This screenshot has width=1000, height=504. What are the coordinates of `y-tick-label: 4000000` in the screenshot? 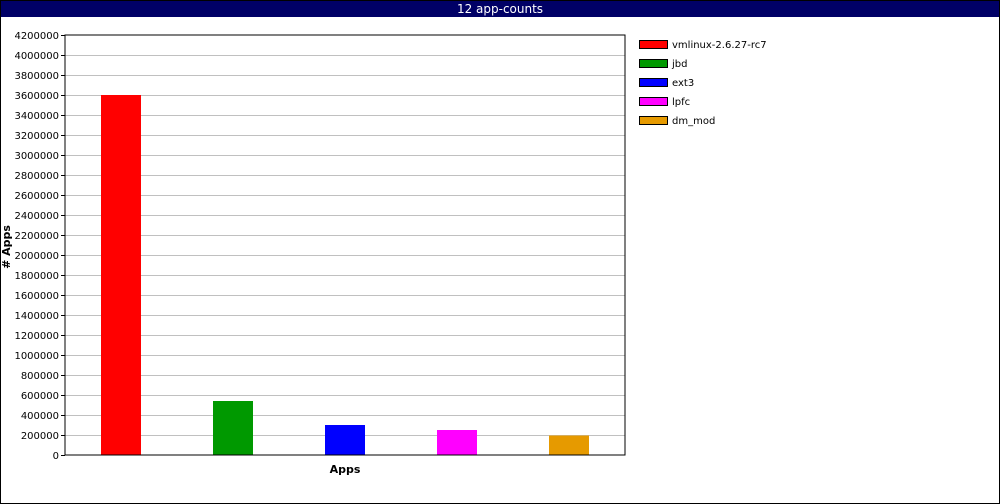 It's located at (36, 56).